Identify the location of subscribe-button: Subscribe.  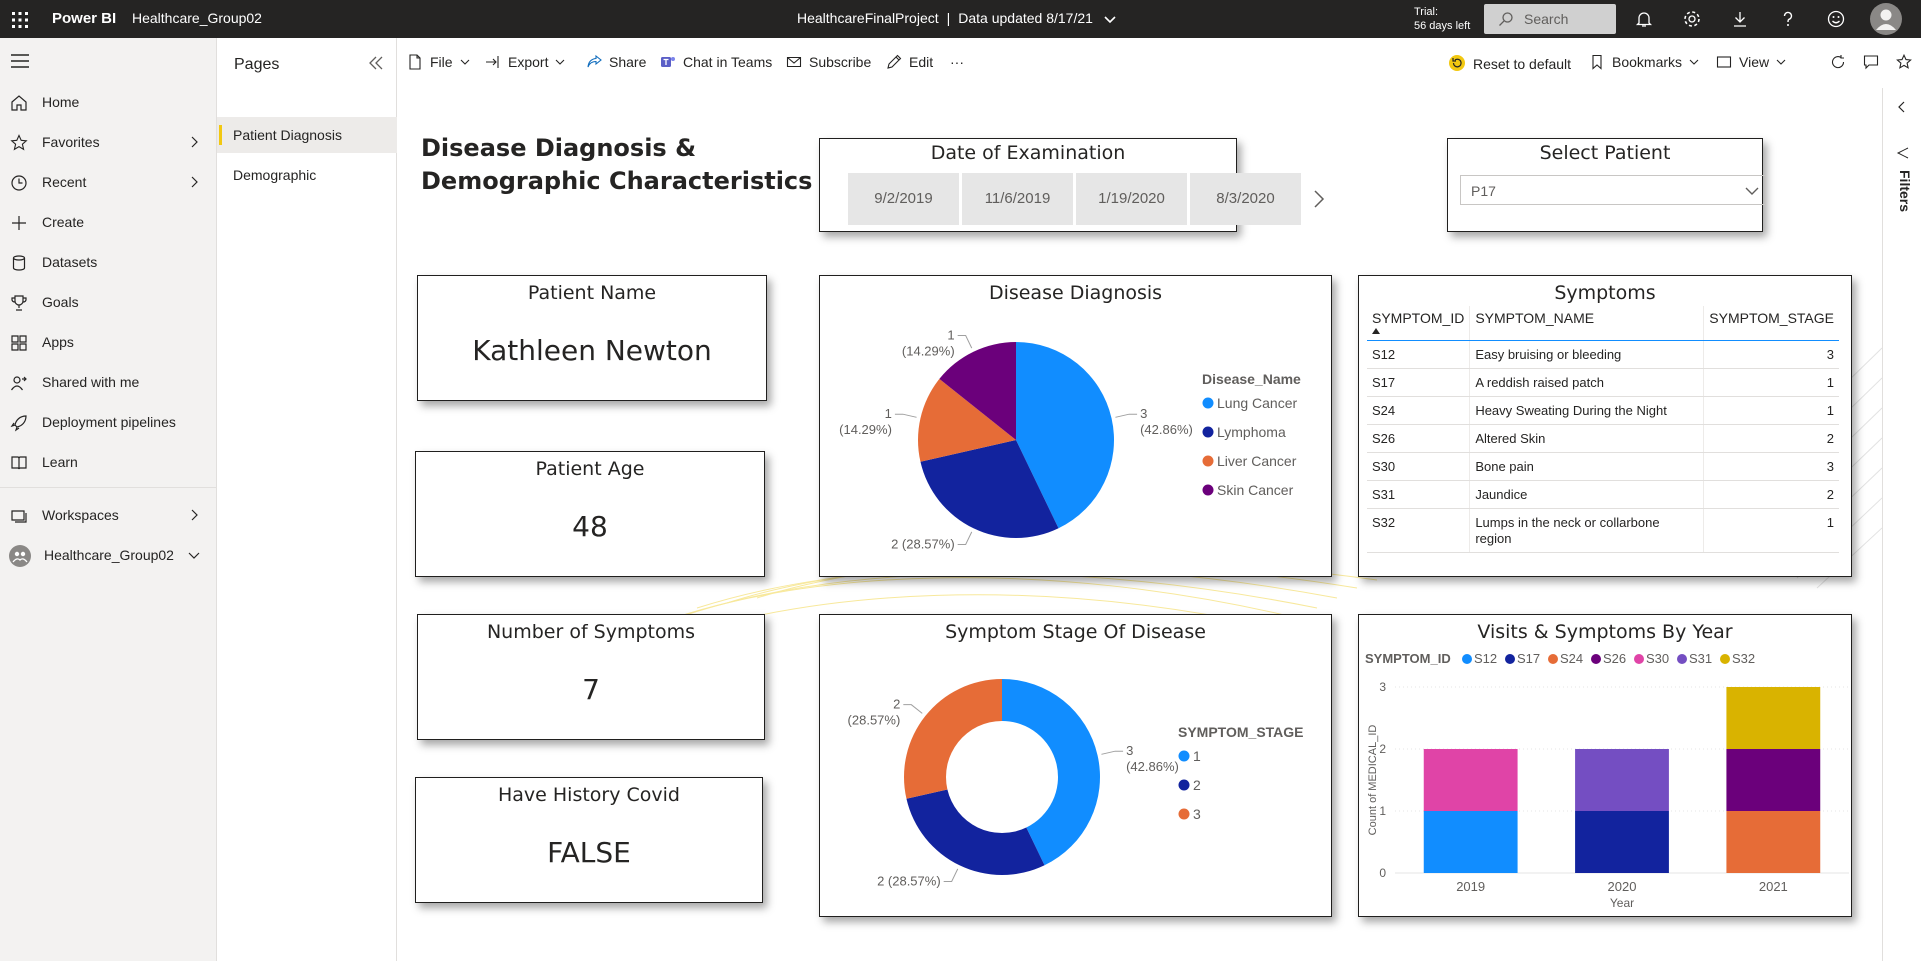
(828, 64).